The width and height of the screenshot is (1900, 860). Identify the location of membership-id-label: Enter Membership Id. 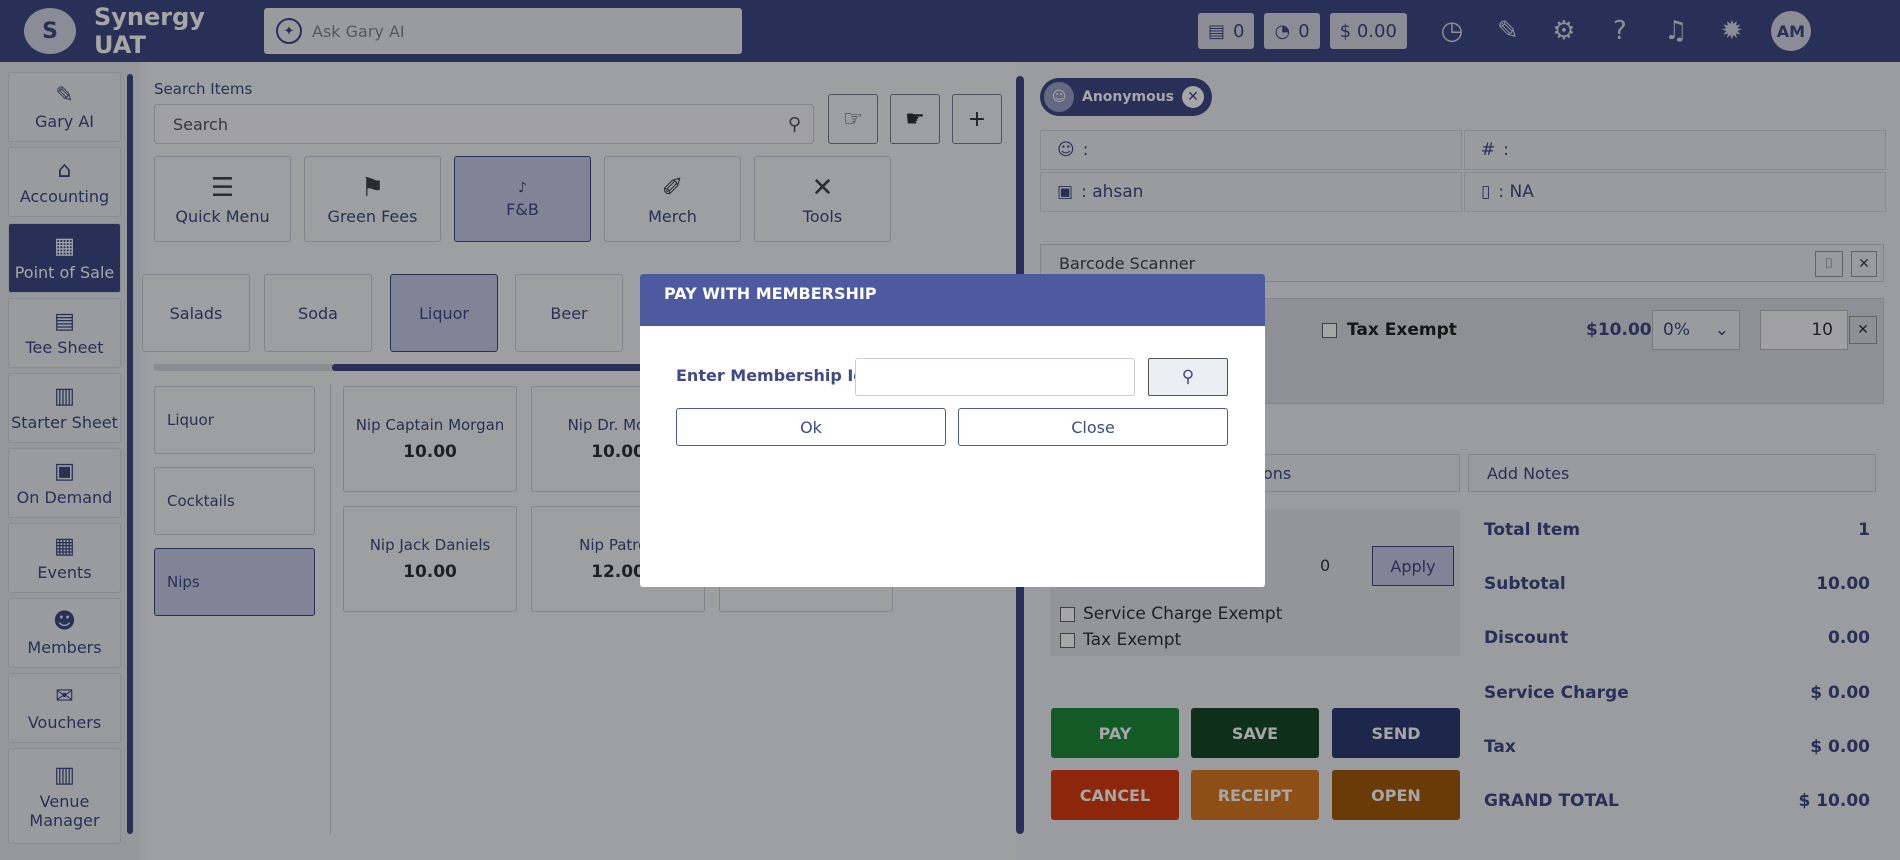
(770, 375).